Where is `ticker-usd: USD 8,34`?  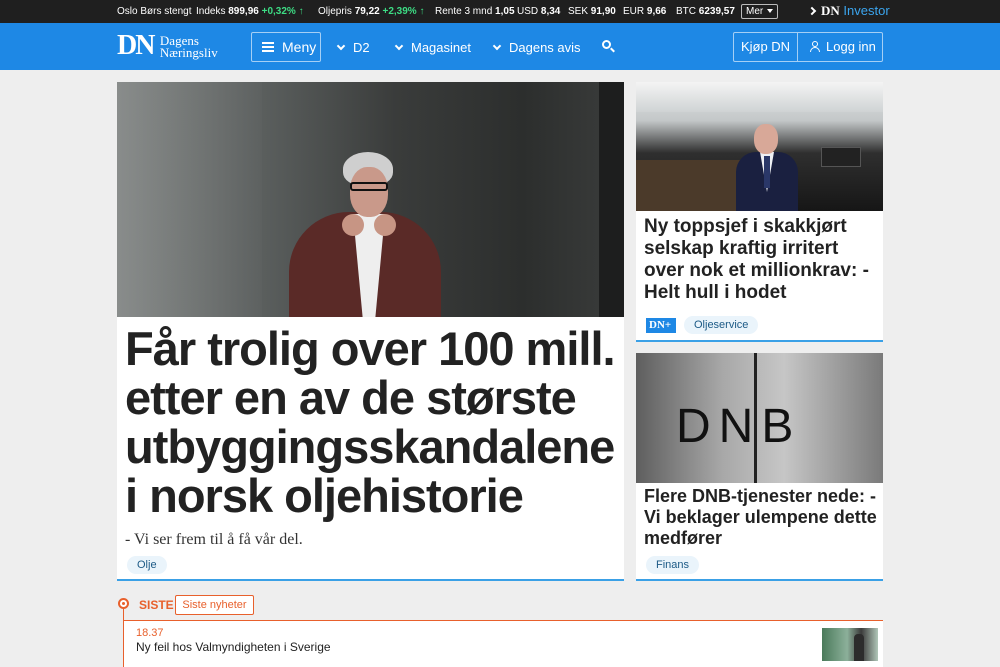 ticker-usd: USD 8,34 is located at coordinates (538, 11).